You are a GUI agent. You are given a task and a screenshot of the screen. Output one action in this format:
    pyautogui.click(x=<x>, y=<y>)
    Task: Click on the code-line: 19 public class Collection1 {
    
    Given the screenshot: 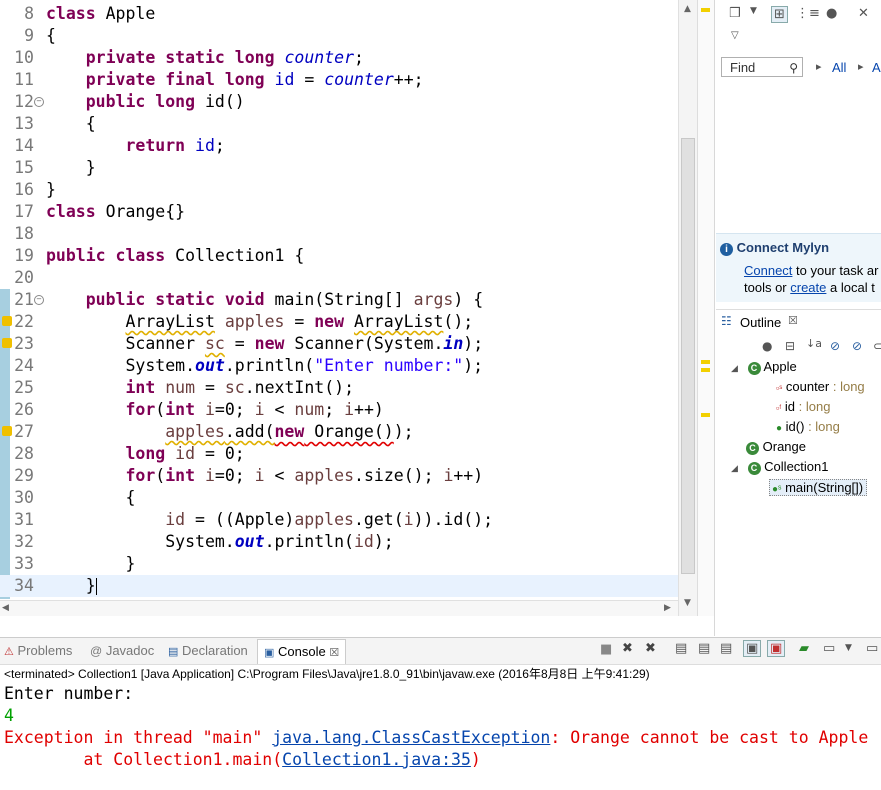 What is the action you would take?
    pyautogui.click(x=348, y=256)
    